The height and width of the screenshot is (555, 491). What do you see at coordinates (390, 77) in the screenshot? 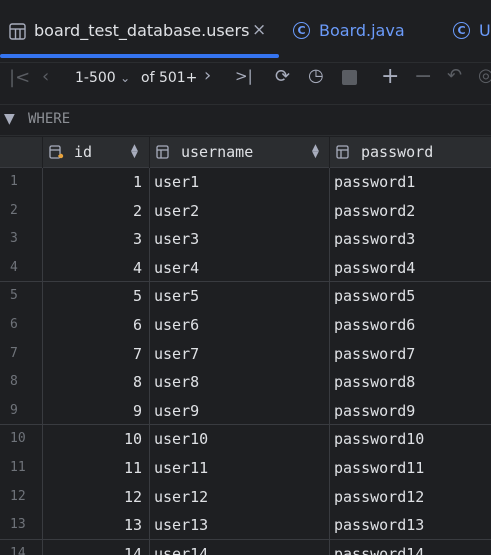
I see `add-row-icon: +` at bounding box center [390, 77].